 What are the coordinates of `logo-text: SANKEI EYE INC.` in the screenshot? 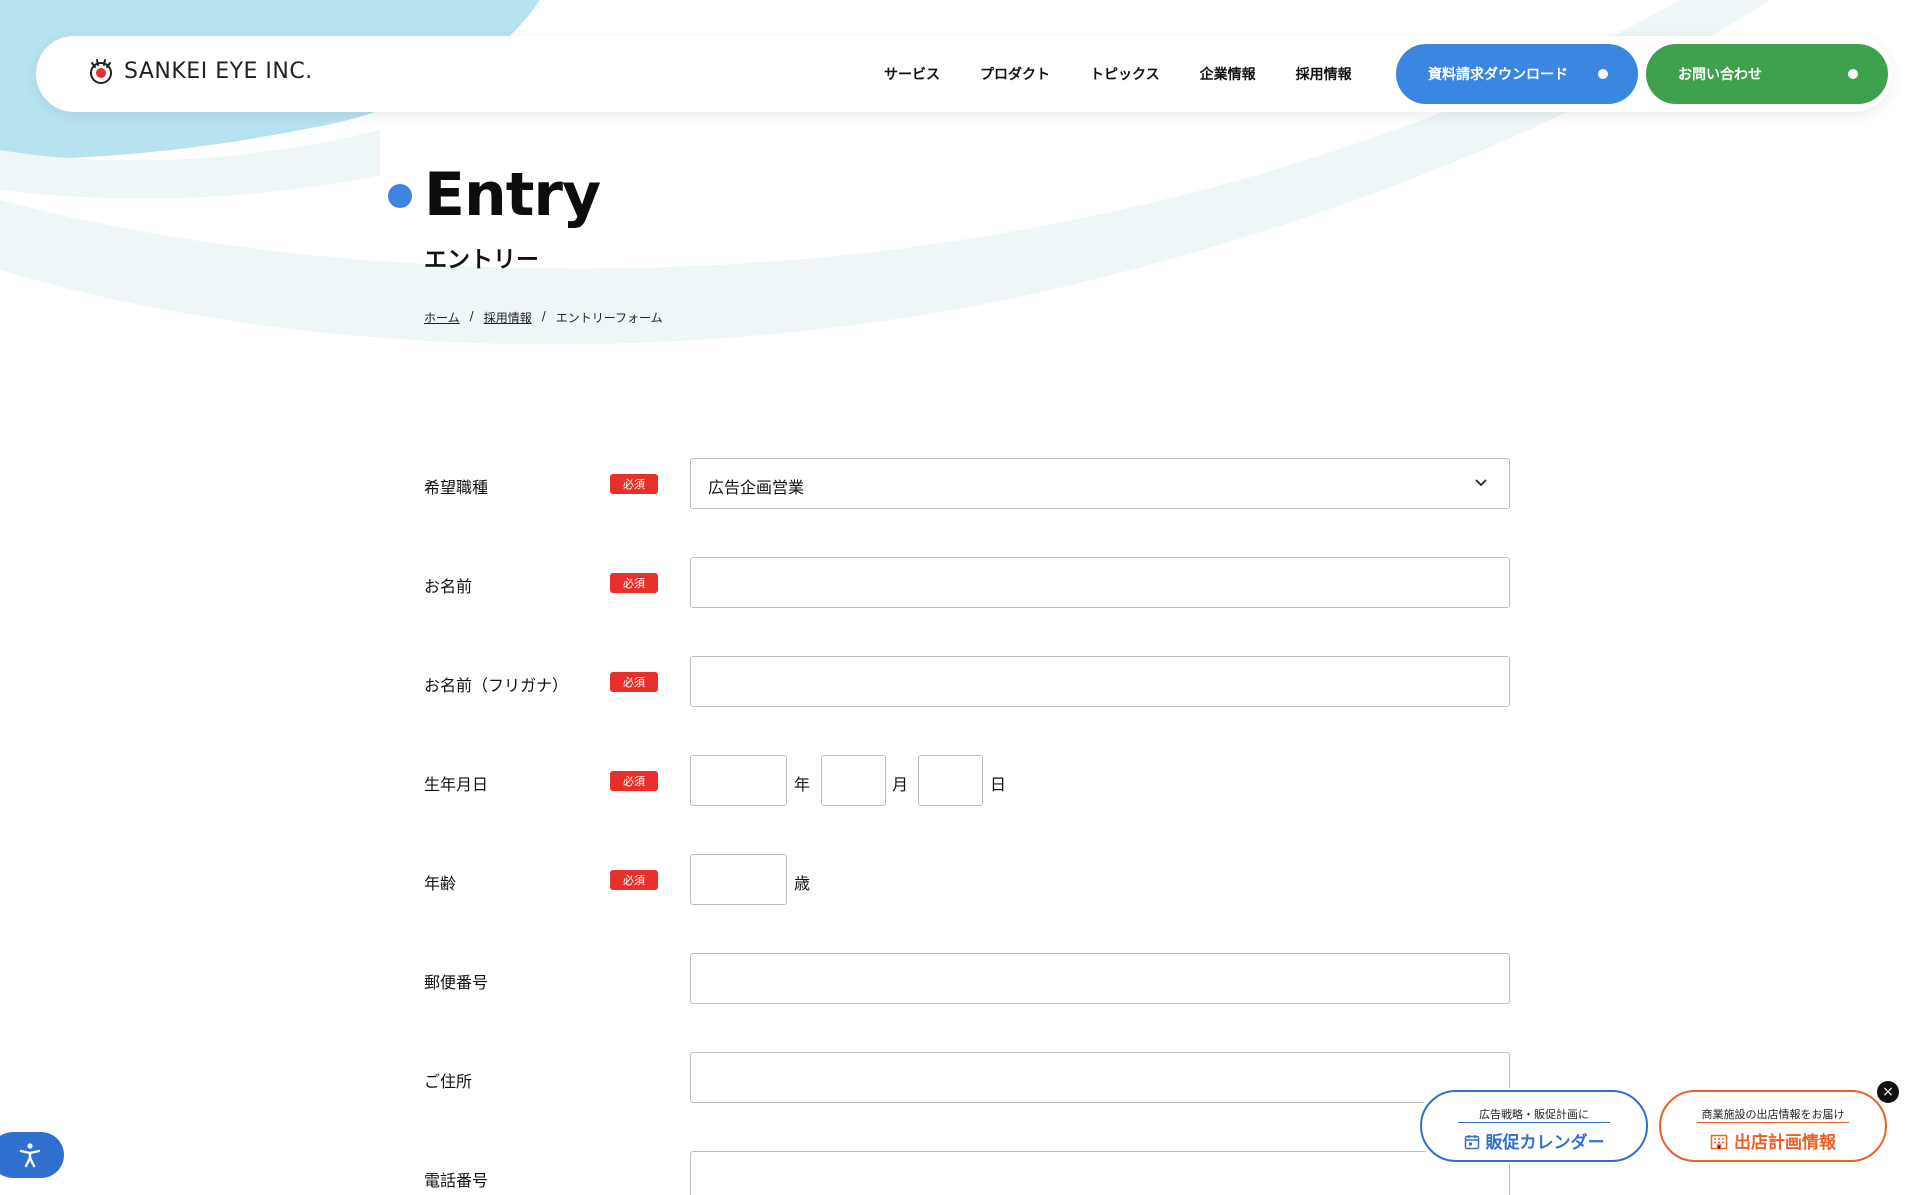 It's located at (218, 71).